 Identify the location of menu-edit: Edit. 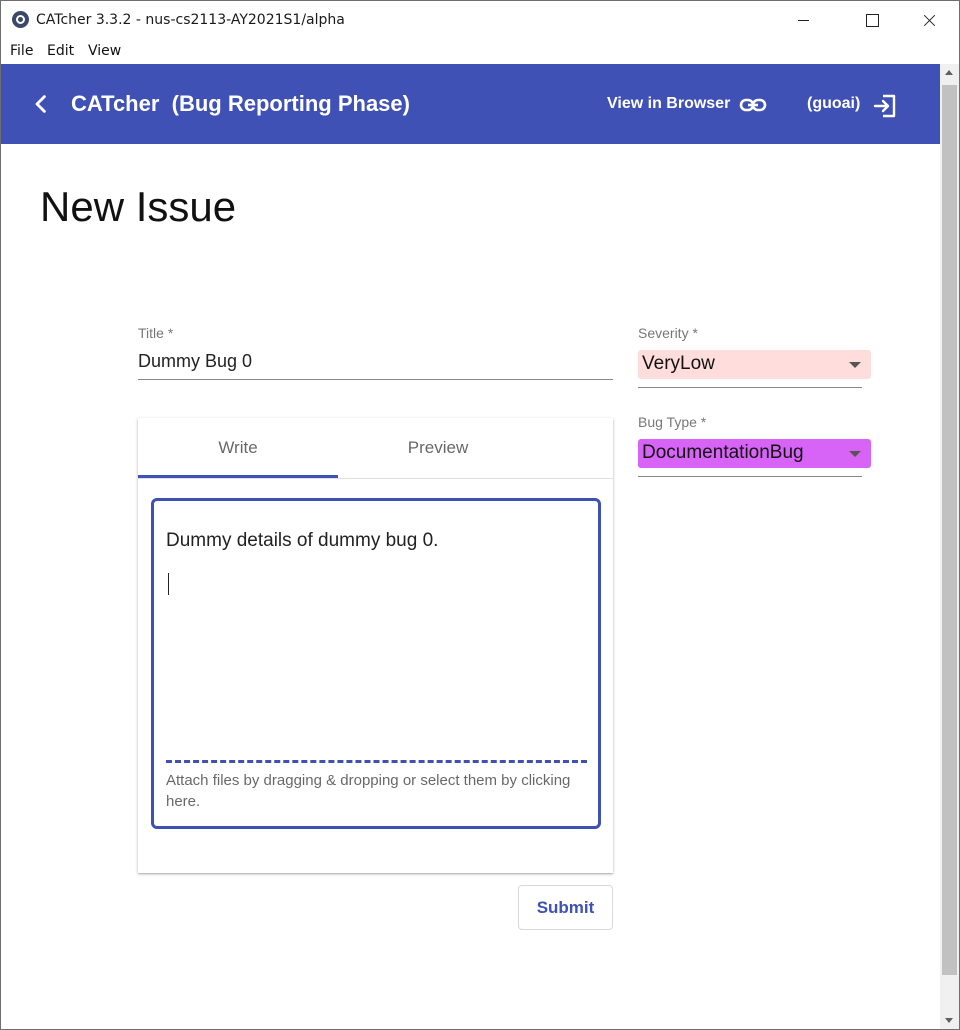
(60, 51).